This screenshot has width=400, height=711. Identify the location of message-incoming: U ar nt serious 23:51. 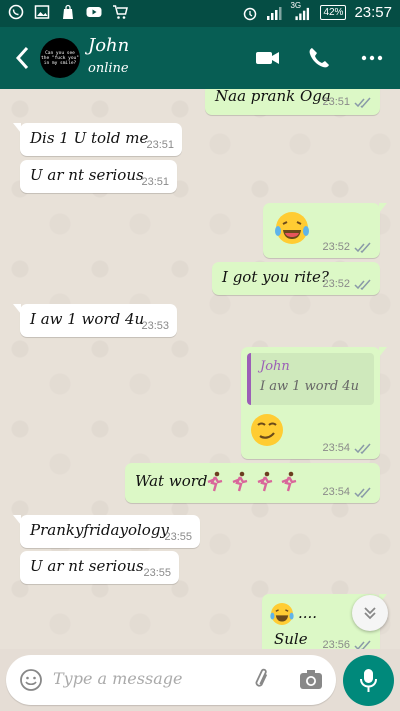
(98, 176).